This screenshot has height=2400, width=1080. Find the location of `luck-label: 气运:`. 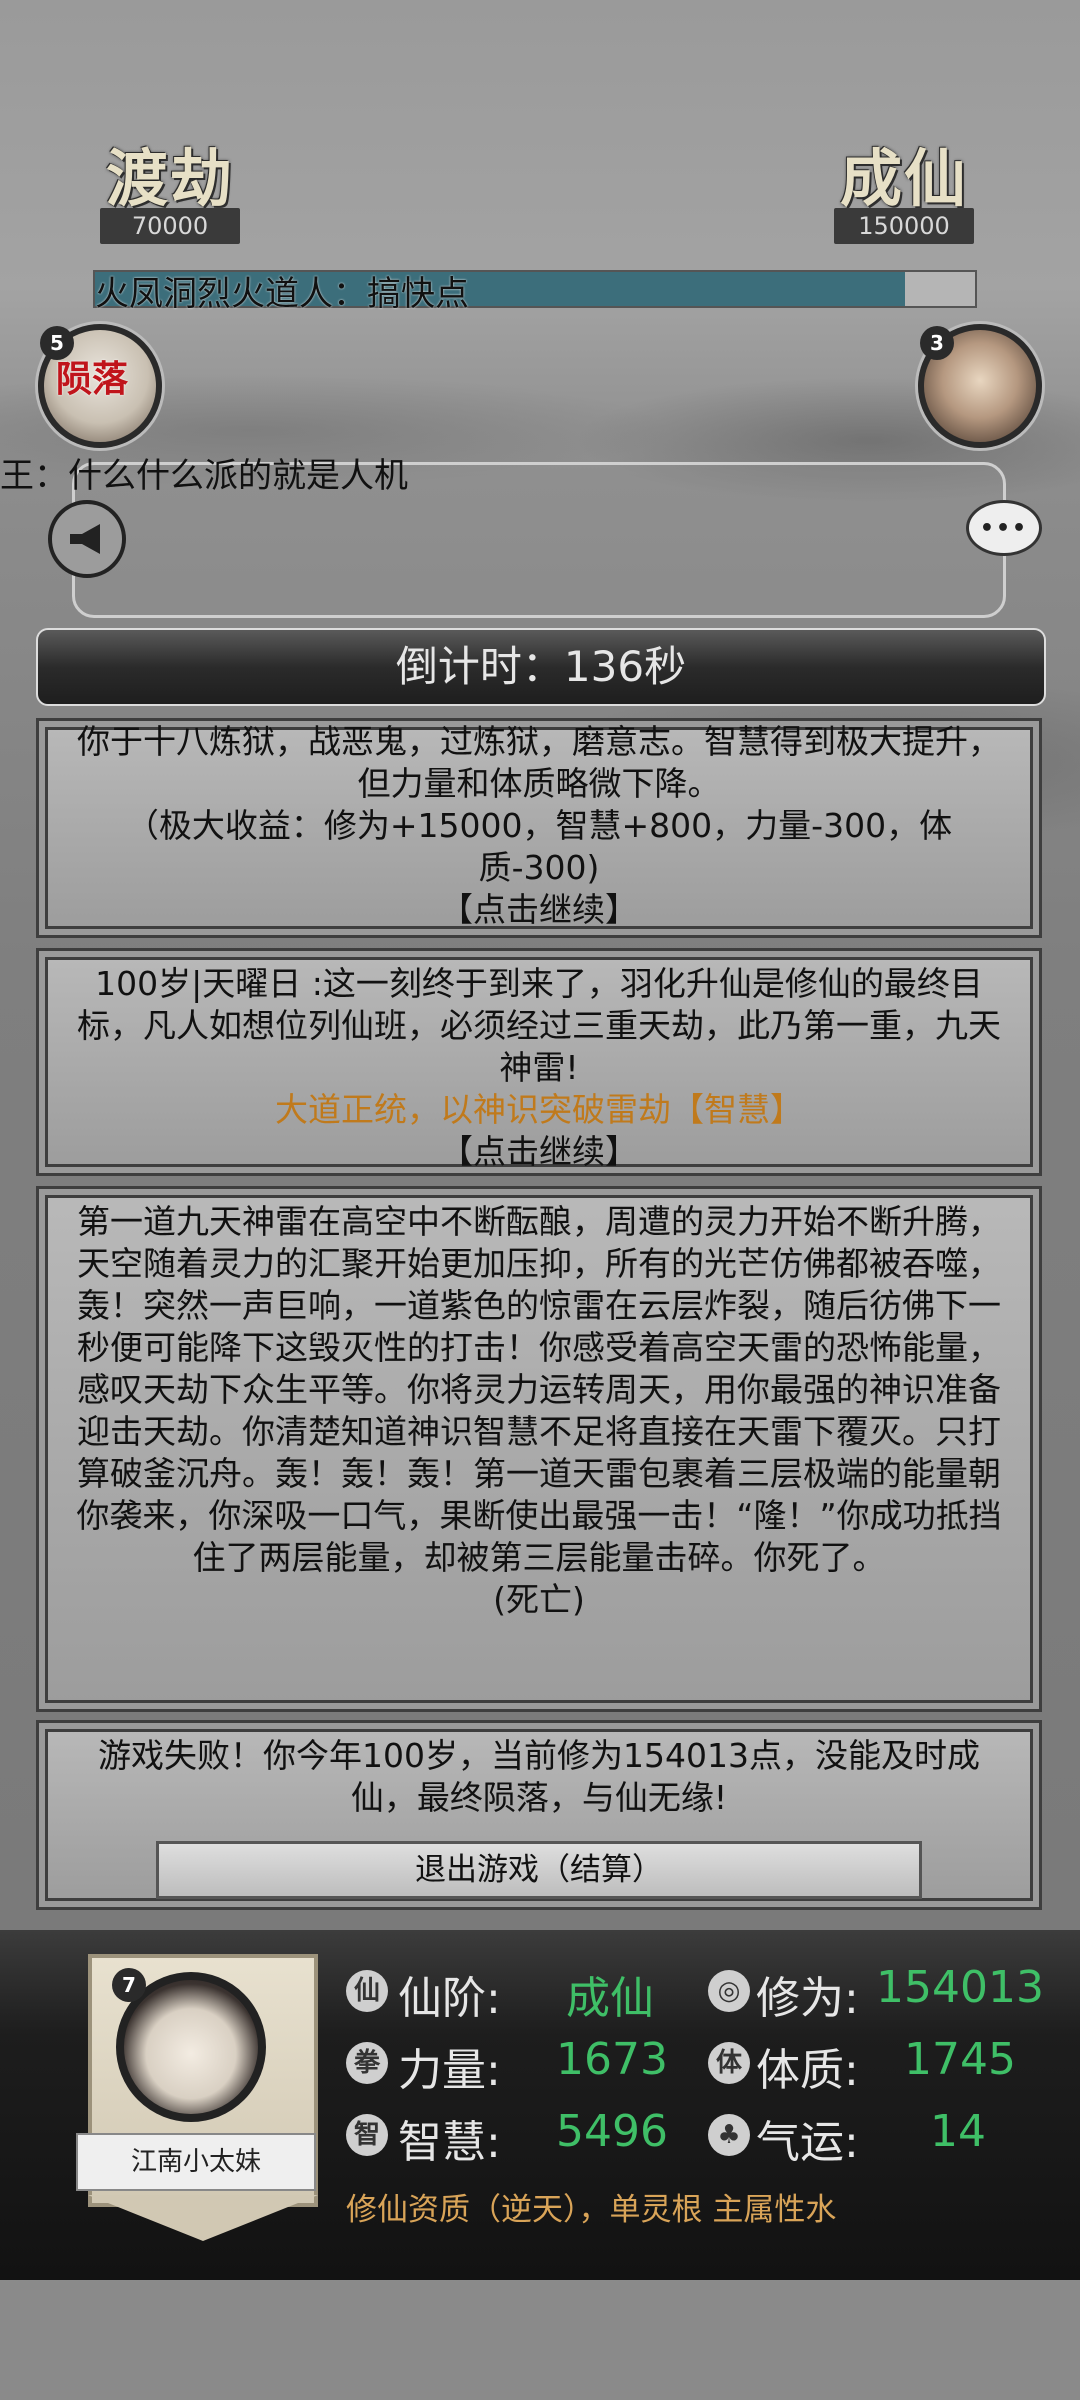

luck-label: 气运: is located at coordinates (807, 2142).